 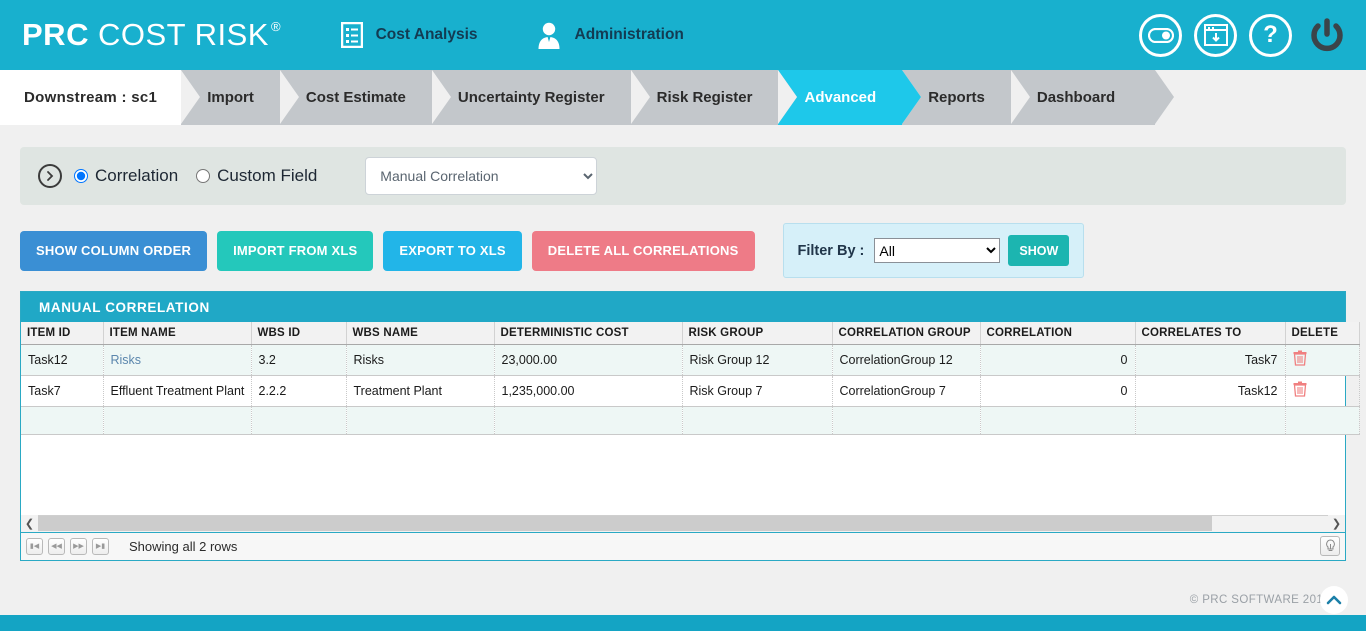 What do you see at coordinates (1244, 35) in the screenshot?
I see `header-actions: ?` at bounding box center [1244, 35].